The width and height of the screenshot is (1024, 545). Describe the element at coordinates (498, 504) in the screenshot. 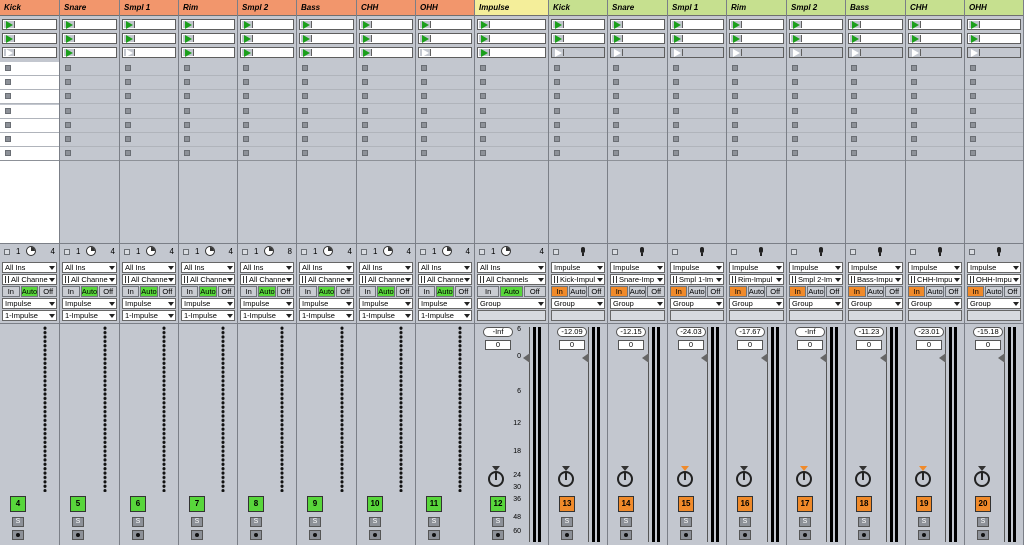

I see `track-activator-button: 12` at that location.